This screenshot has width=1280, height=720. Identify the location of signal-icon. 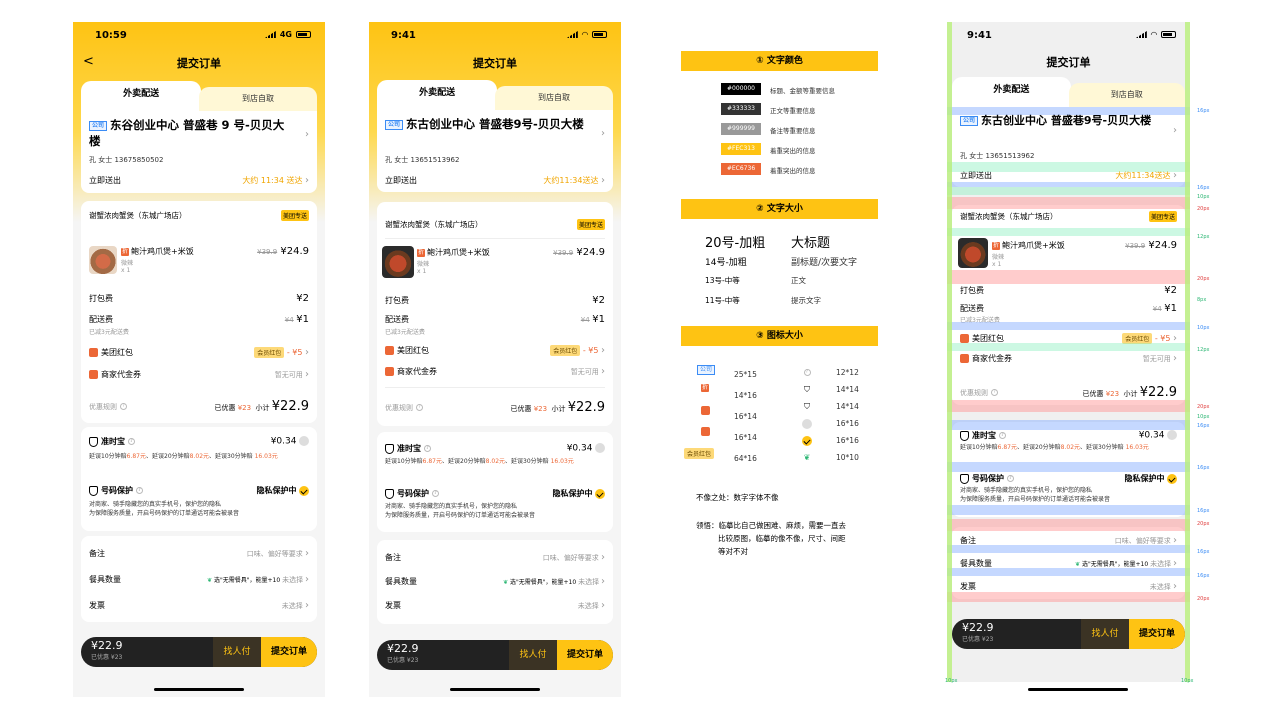
(270, 34).